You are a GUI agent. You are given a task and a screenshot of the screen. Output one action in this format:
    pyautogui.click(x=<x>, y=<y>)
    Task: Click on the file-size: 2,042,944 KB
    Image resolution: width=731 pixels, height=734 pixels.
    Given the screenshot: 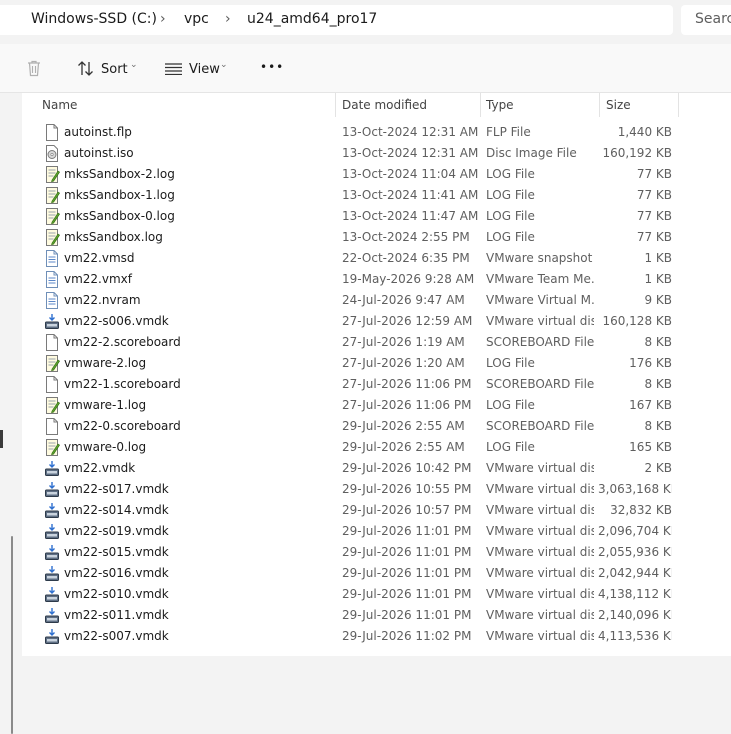 What is the action you would take?
    pyautogui.click(x=635, y=573)
    